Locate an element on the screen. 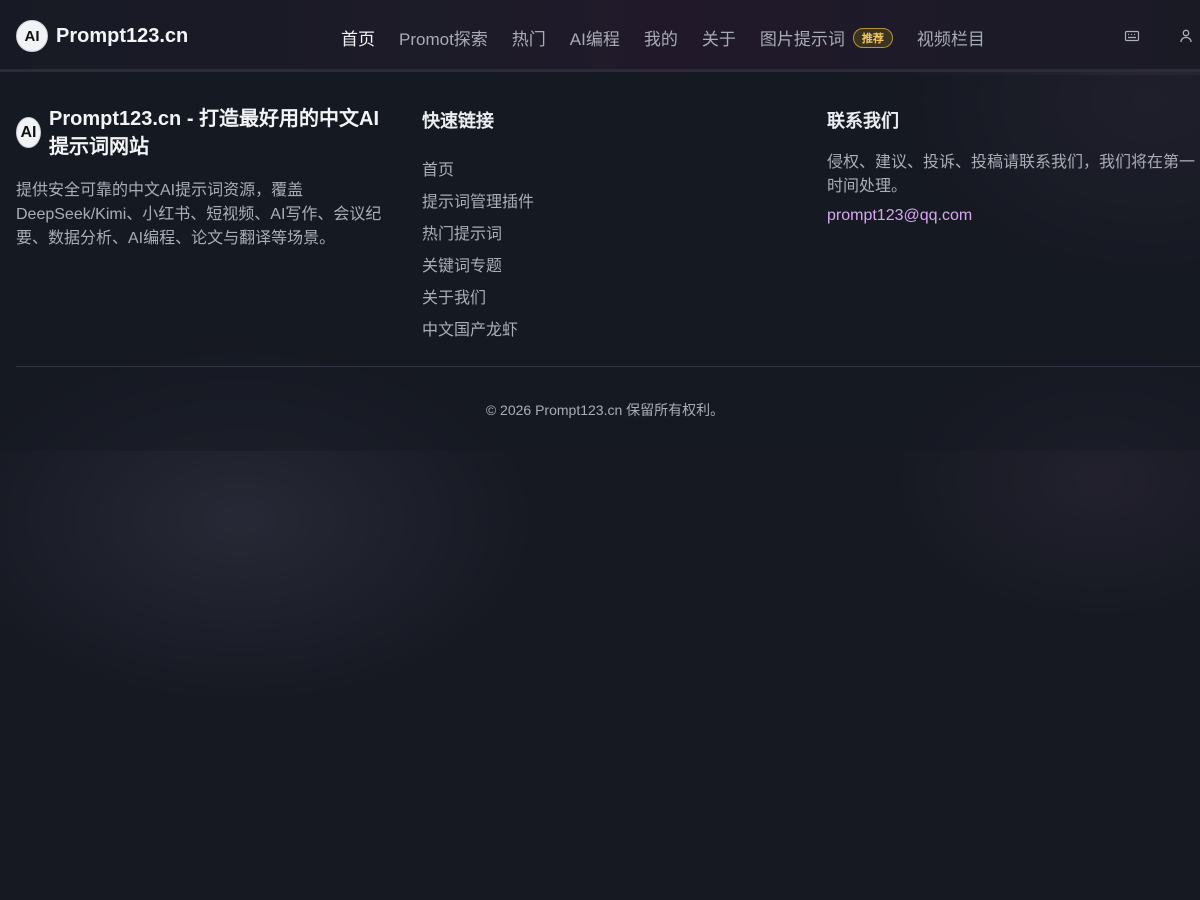  nav-item-ai-coding: AI编程 is located at coordinates (595, 37).